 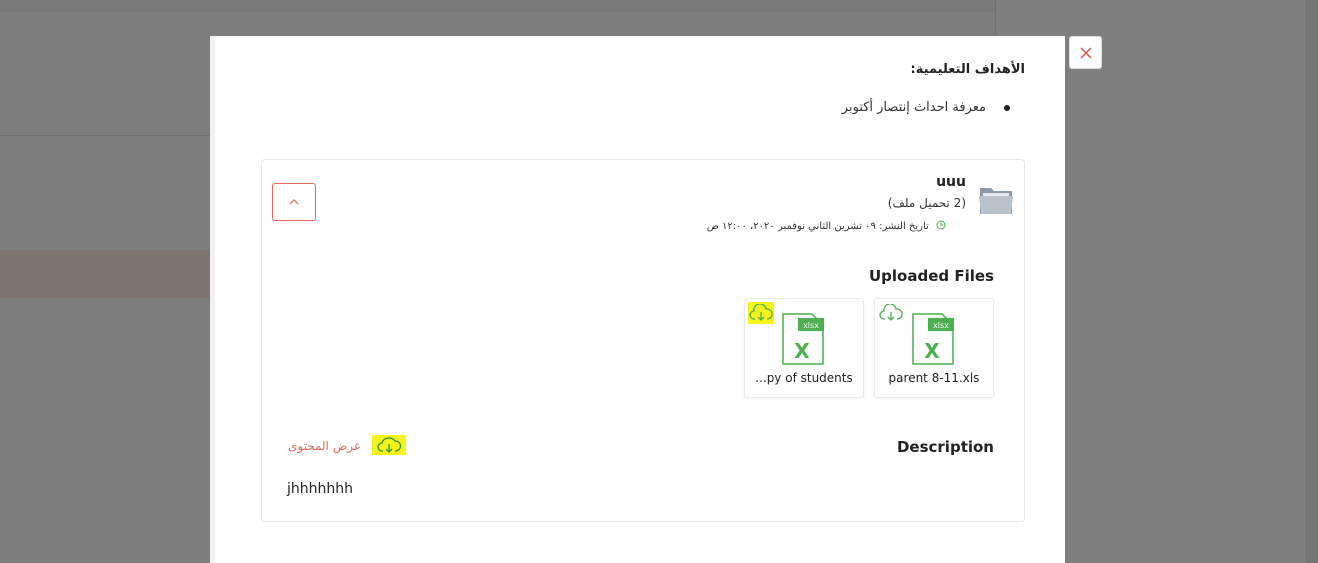 I want to click on close-icon, so click(x=1085, y=52).